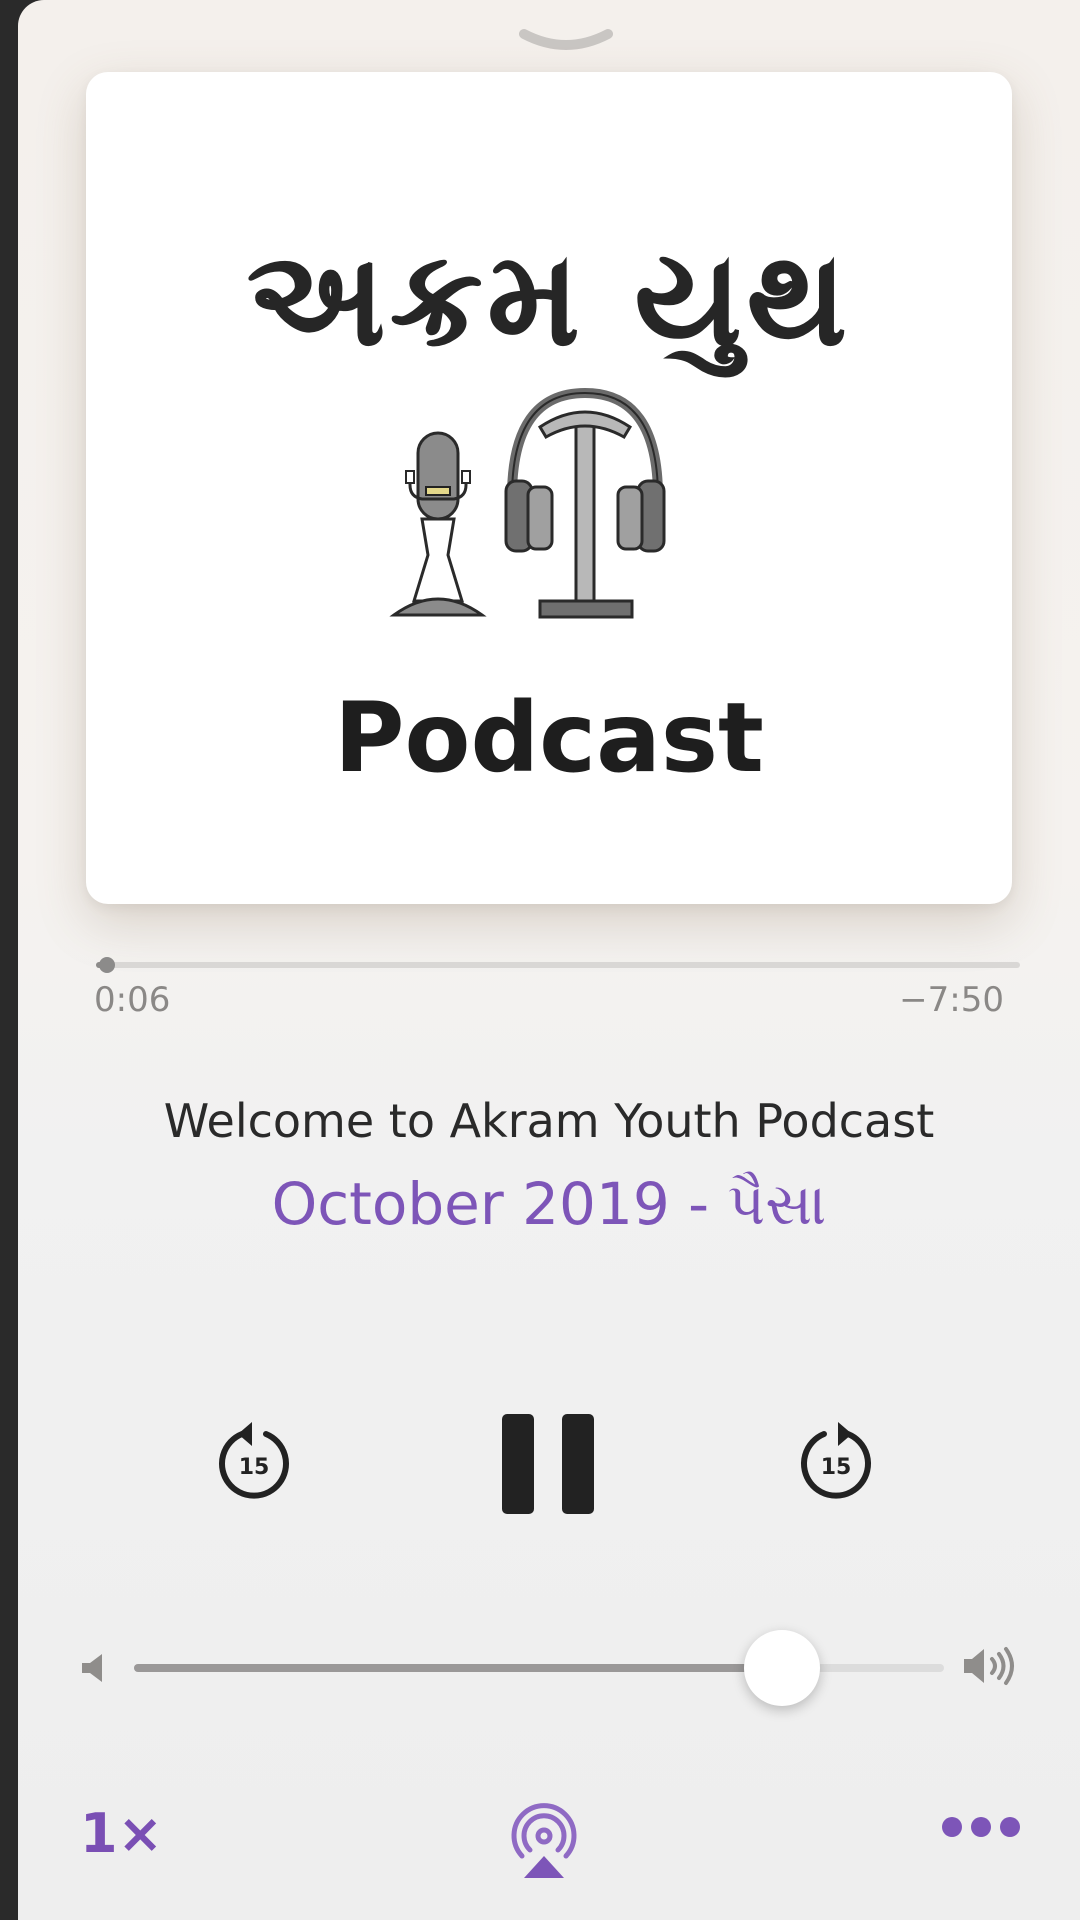 The width and height of the screenshot is (1080, 1920). What do you see at coordinates (549, 738) in the screenshot?
I see `artwork-podcast-label: Podcast` at bounding box center [549, 738].